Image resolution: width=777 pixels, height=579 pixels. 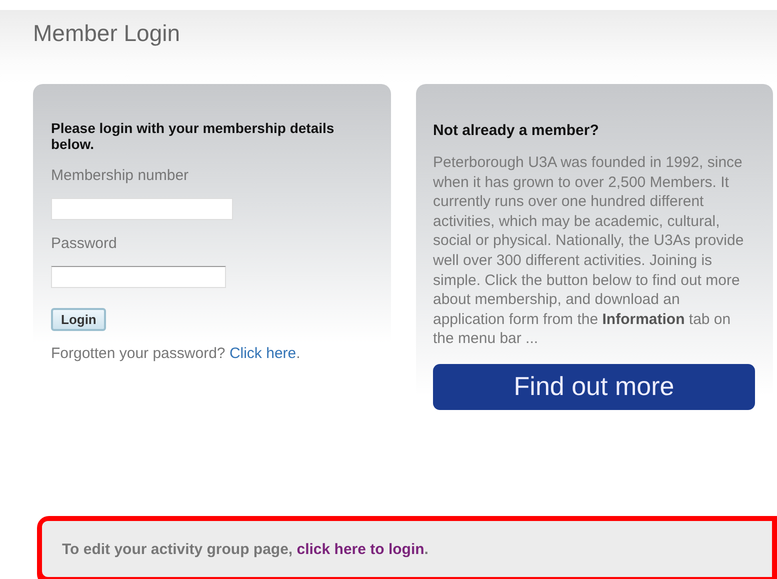 What do you see at coordinates (107, 33) in the screenshot?
I see `page-title: Member Login` at bounding box center [107, 33].